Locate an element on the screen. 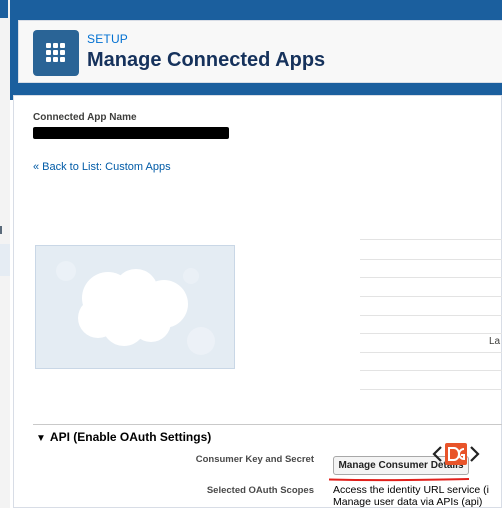  left-panel-tick is located at coordinates (1, 230).